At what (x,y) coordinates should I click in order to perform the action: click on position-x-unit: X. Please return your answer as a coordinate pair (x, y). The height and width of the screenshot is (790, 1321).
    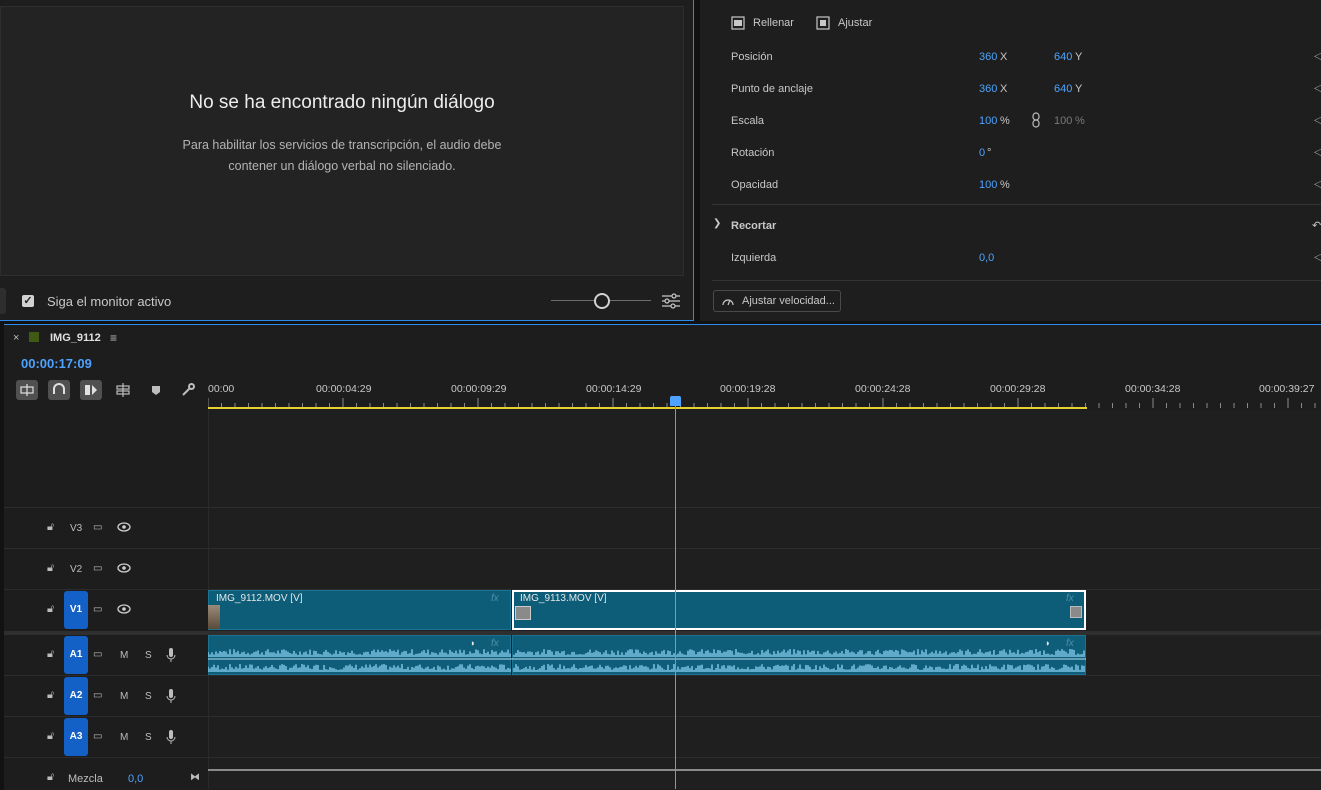
    Looking at the image, I should click on (1004, 57).